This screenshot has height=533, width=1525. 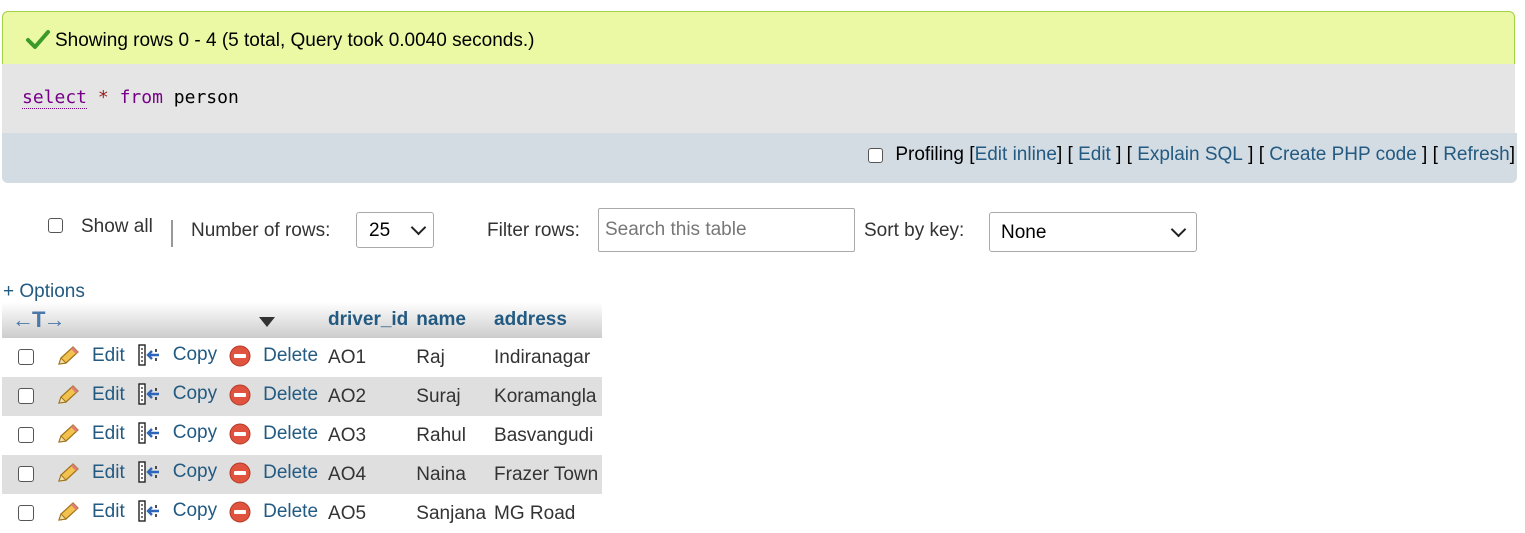 What do you see at coordinates (546, 396) in the screenshot?
I see `cell-address: Koramangla` at bounding box center [546, 396].